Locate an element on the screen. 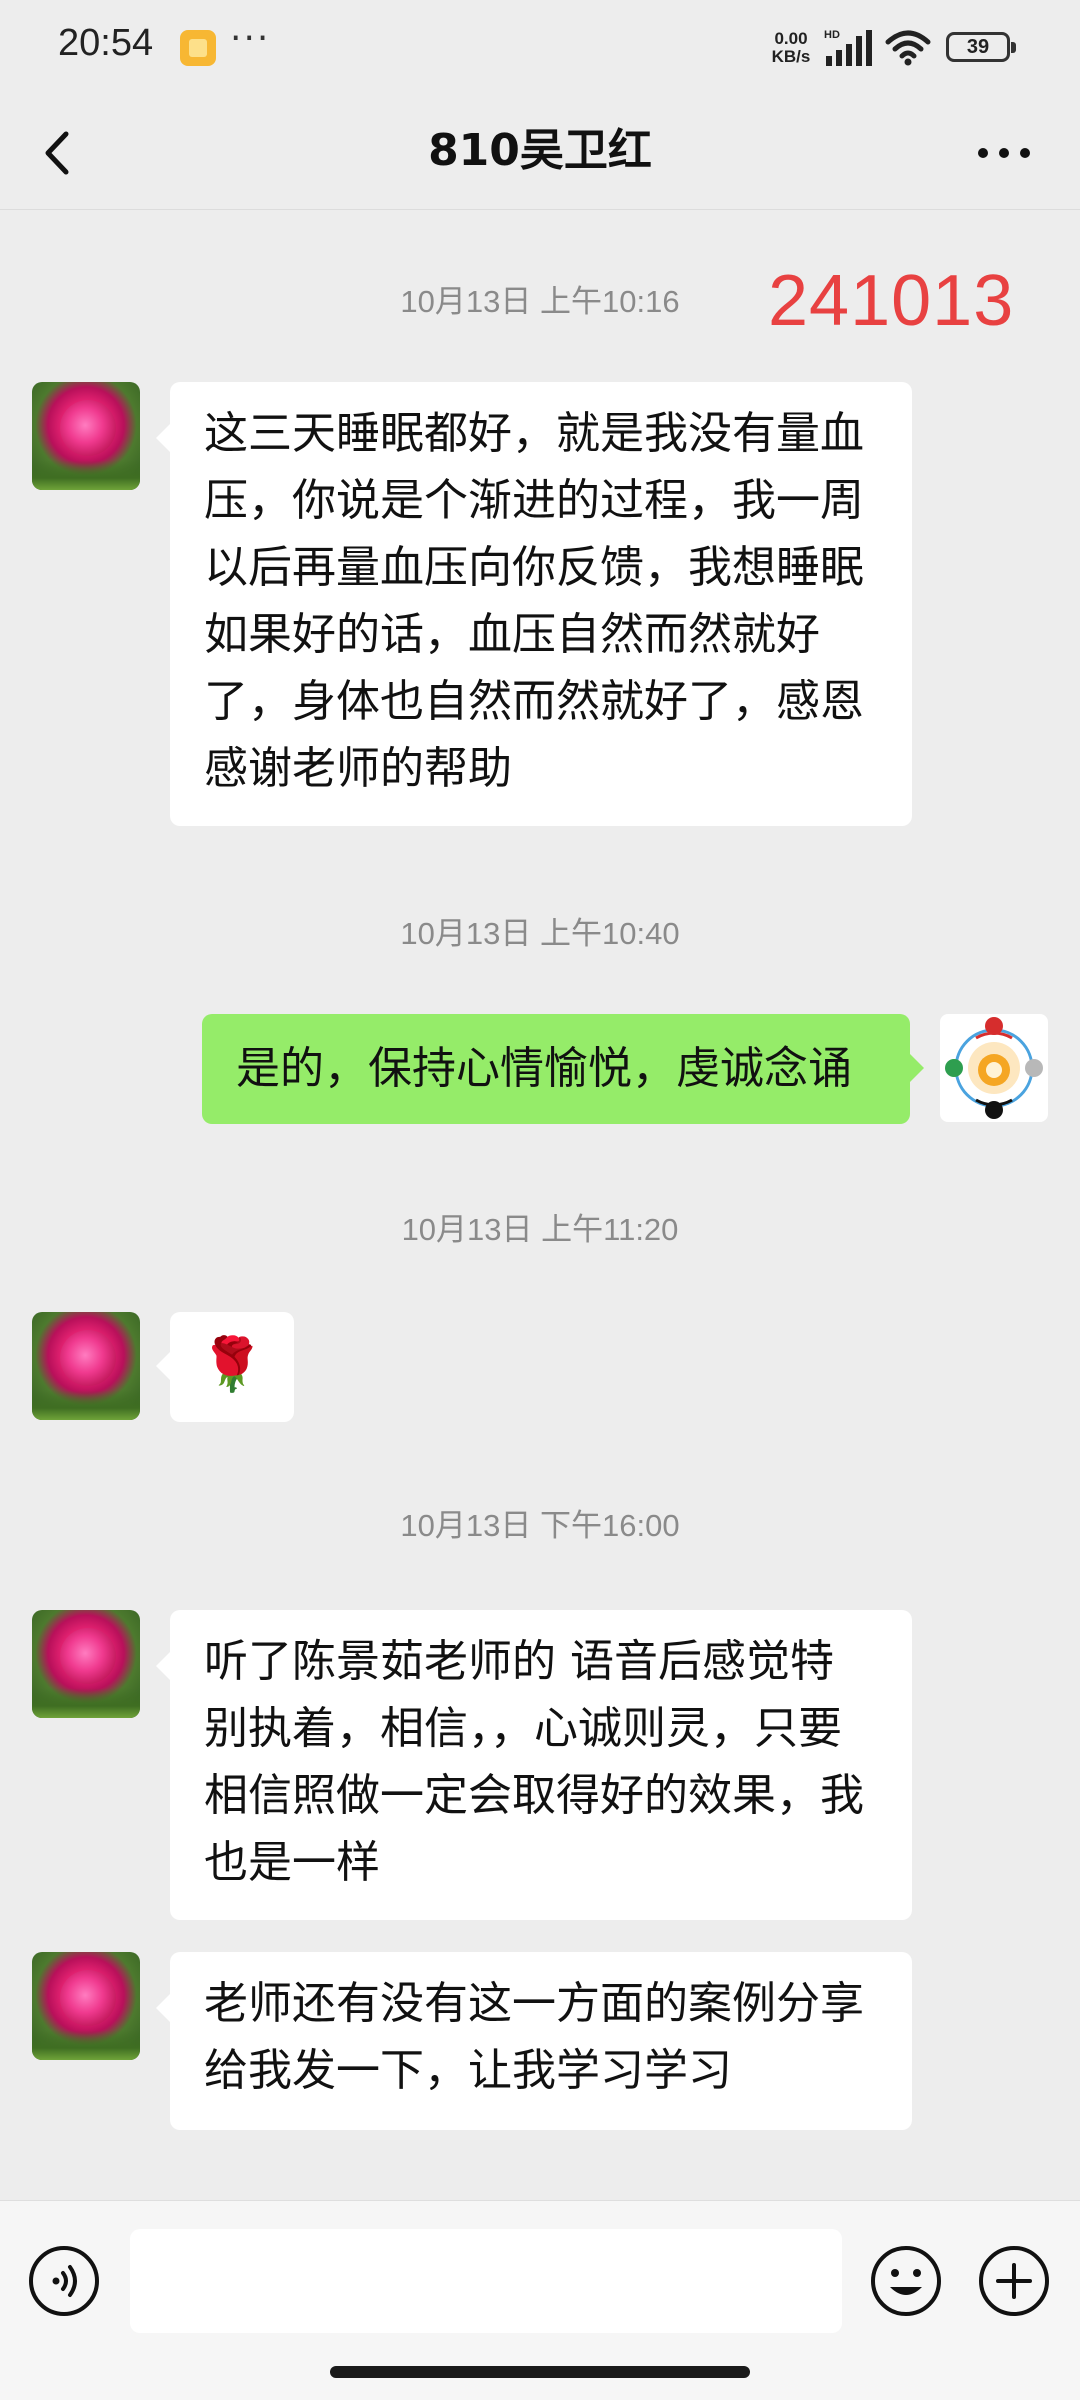 The image size is (1080, 2400). chat-header: 810吴卫红 is located at coordinates (540, 153).